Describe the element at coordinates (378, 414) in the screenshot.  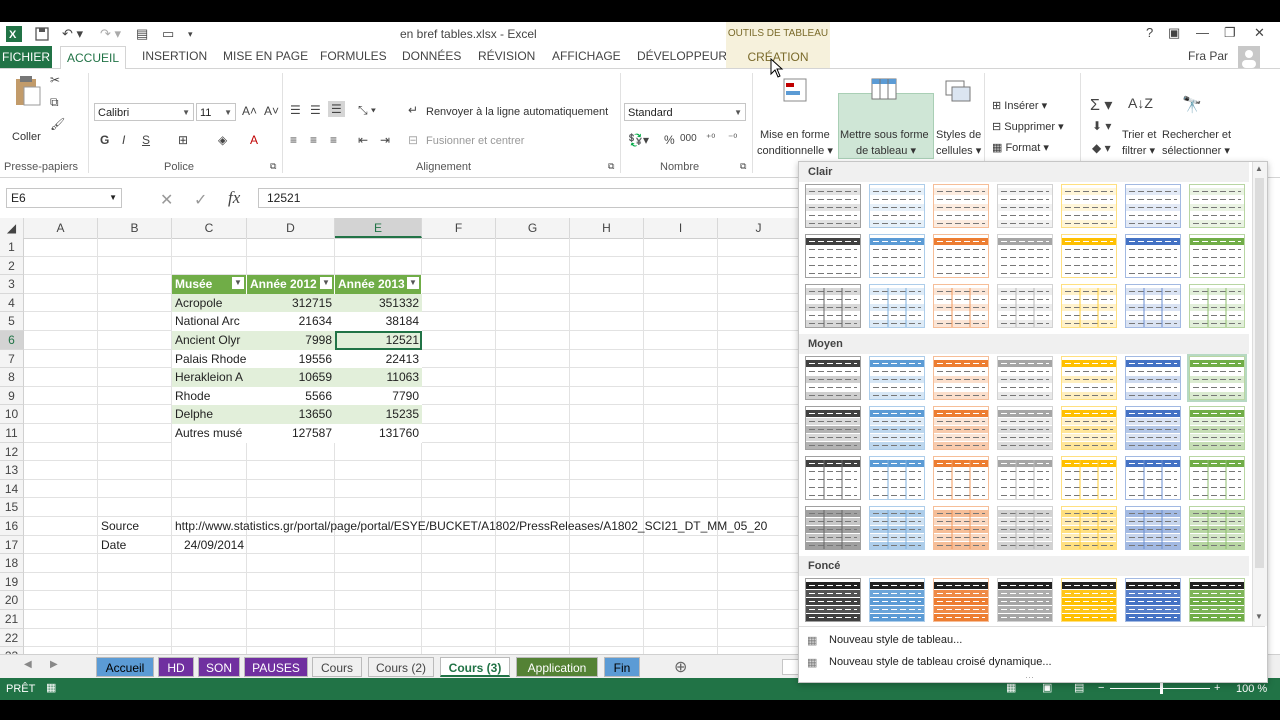
I see `table-cell: 15235` at that location.